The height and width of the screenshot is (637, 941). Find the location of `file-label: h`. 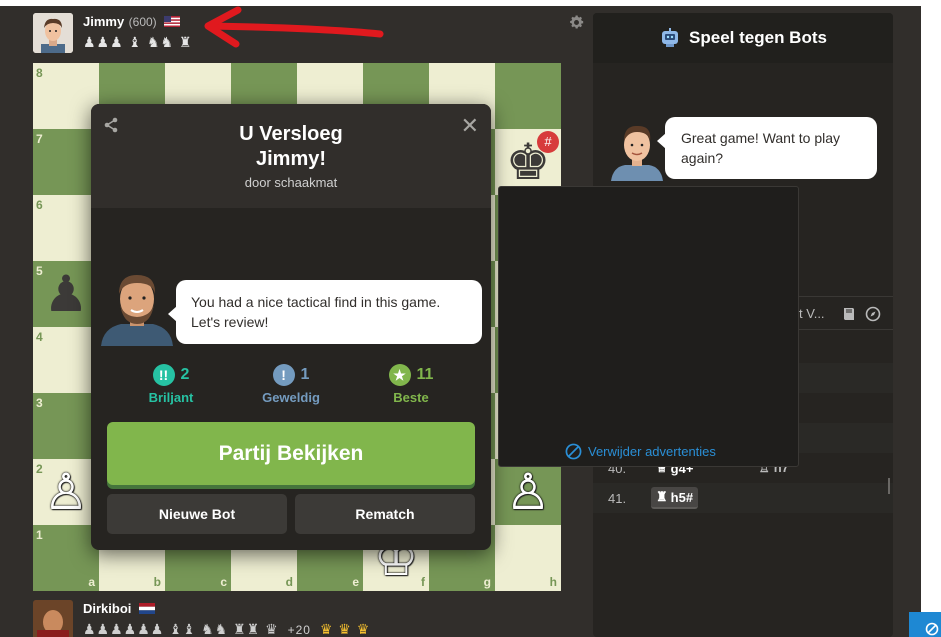

file-label: h is located at coordinates (553, 582).